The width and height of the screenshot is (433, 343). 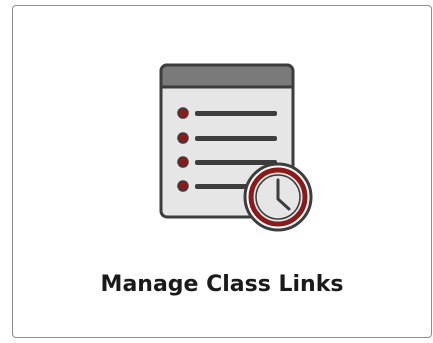 I want to click on tile-label: Manage Class Links, so click(x=222, y=284).